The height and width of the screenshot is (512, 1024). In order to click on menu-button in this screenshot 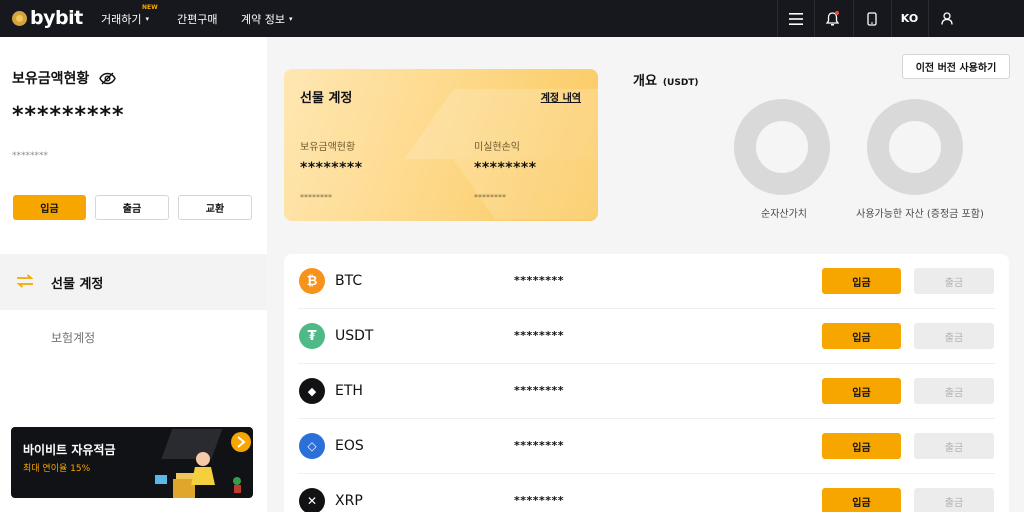, I will do `click(795, 18)`.